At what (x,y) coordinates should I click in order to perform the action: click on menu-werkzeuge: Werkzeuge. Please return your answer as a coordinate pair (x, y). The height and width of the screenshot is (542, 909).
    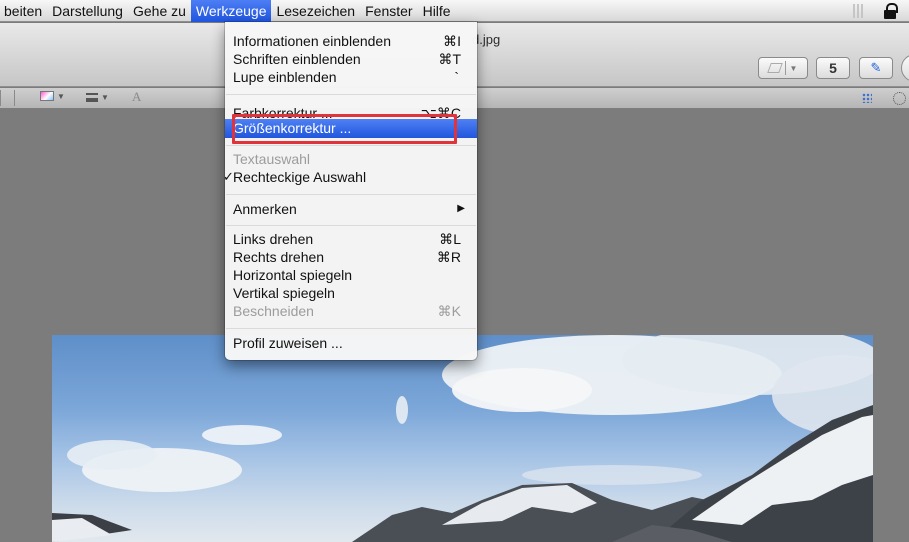
    Looking at the image, I should click on (231, 11).